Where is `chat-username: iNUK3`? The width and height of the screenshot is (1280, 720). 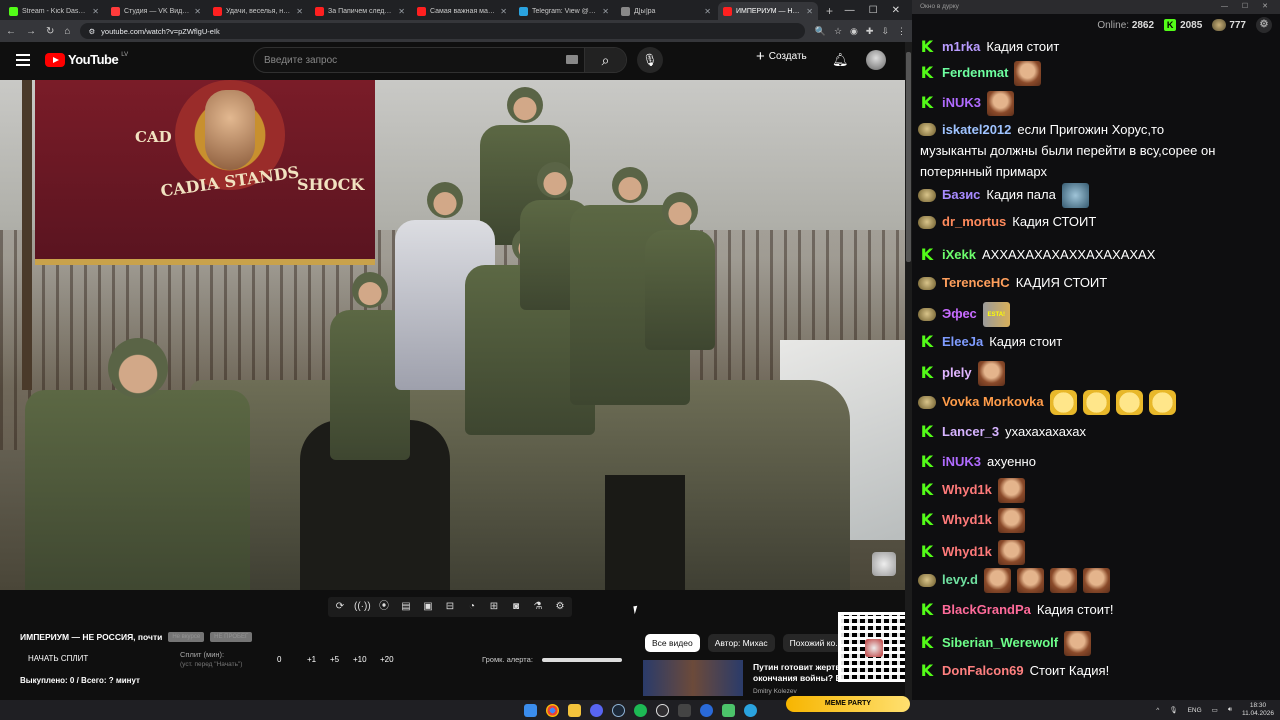 chat-username: iNUK3 is located at coordinates (961, 462).